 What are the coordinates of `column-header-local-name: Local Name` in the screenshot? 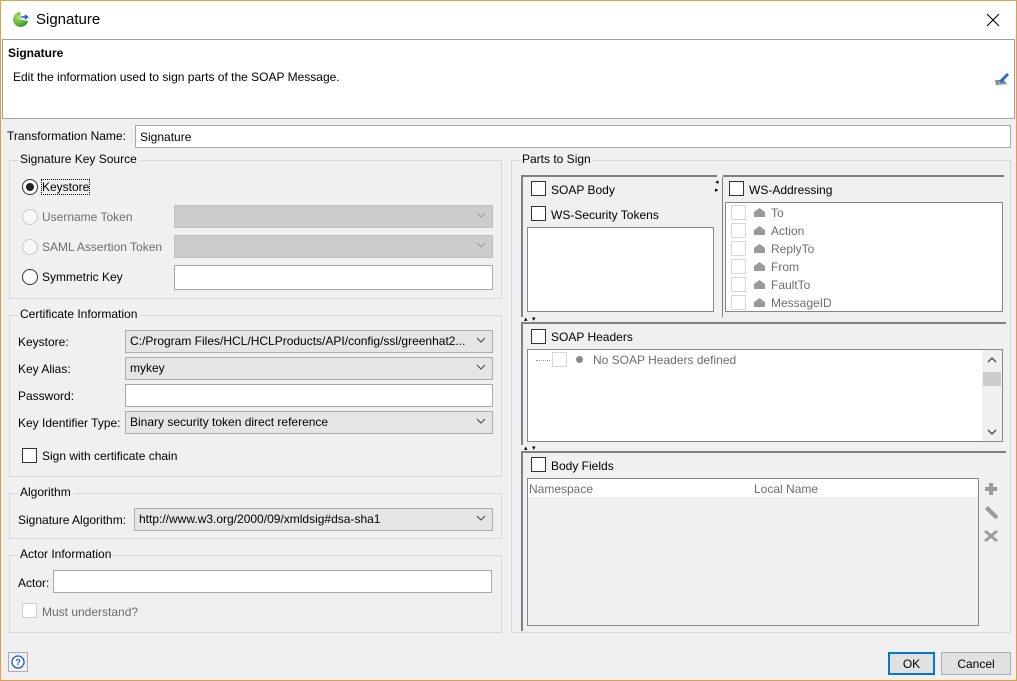 It's located at (786, 489).